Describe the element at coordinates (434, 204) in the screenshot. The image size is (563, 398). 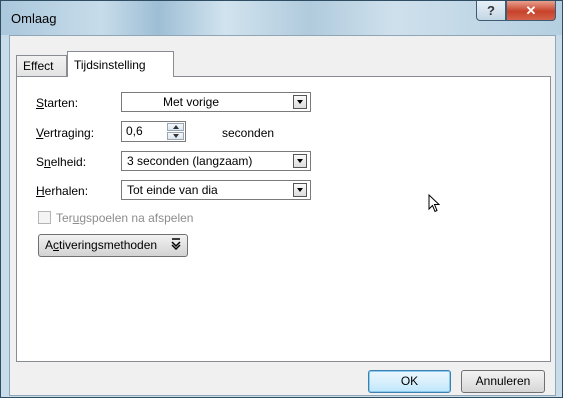
I see `mouse-cursor-icon` at that location.